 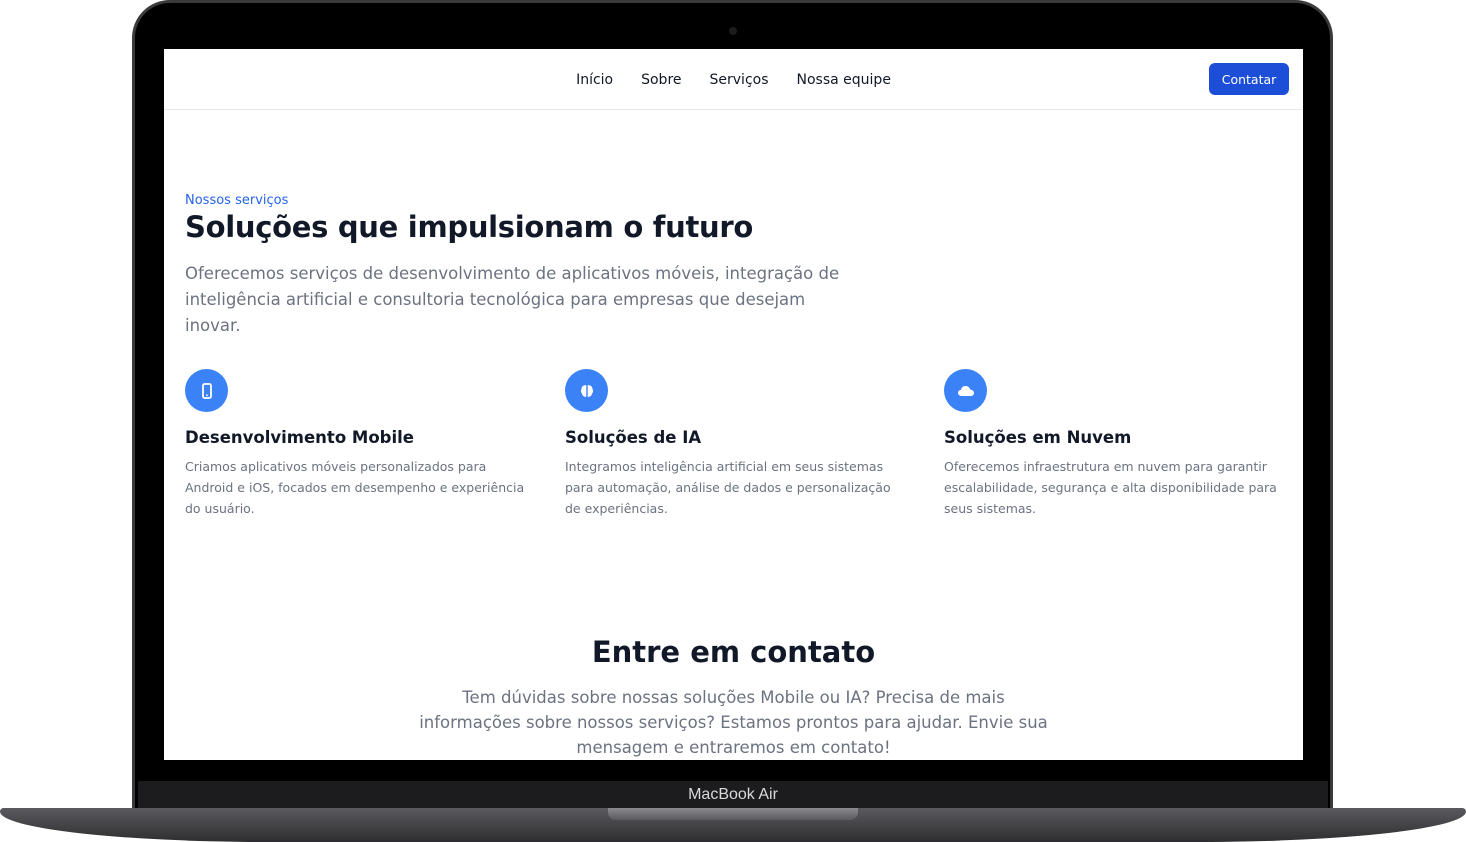 I want to click on device-label: MacBook Air, so click(x=733, y=794).